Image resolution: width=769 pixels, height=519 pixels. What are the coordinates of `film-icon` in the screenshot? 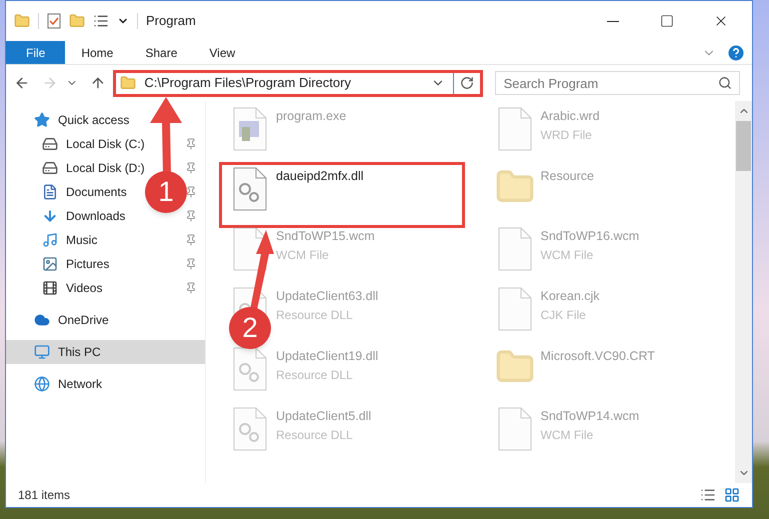 It's located at (50, 288).